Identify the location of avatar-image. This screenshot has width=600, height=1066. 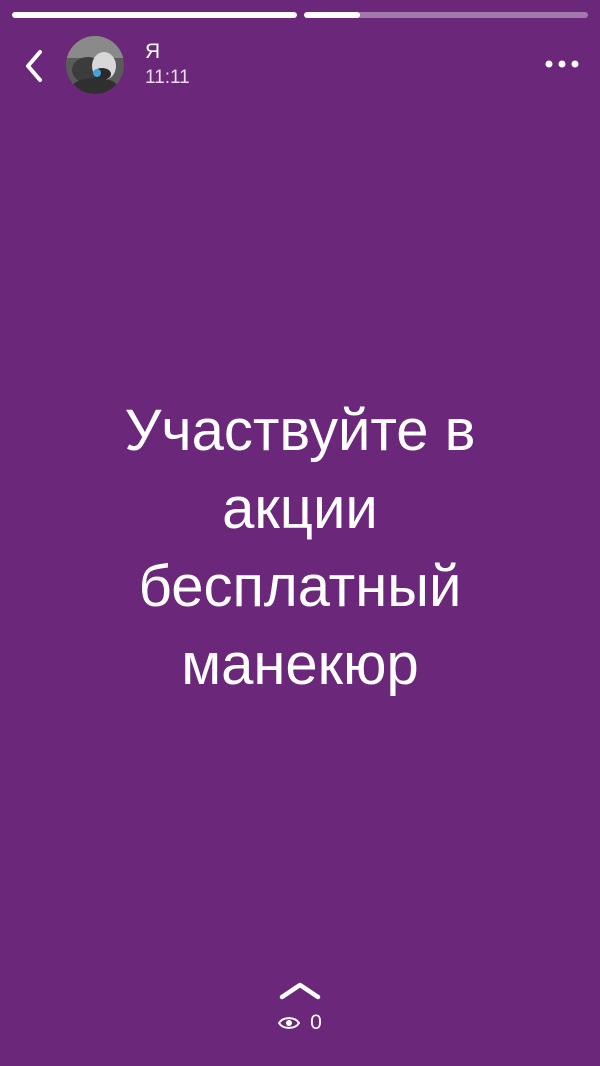
(95, 65).